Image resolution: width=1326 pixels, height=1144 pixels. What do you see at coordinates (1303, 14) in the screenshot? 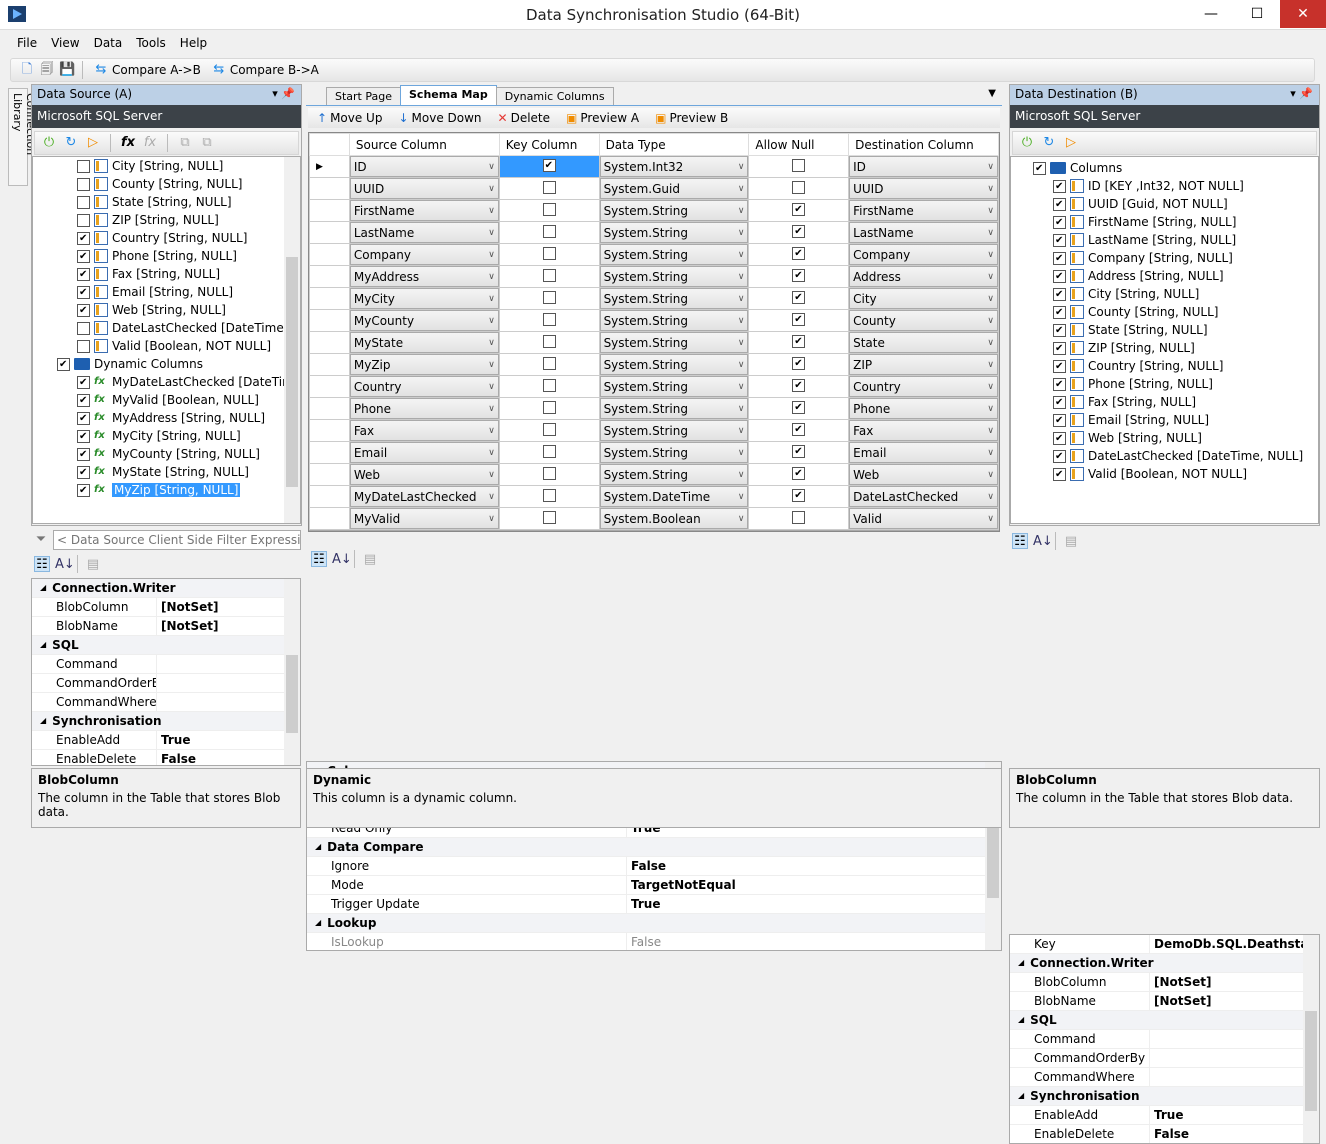
I see `close-button: ✕` at bounding box center [1303, 14].